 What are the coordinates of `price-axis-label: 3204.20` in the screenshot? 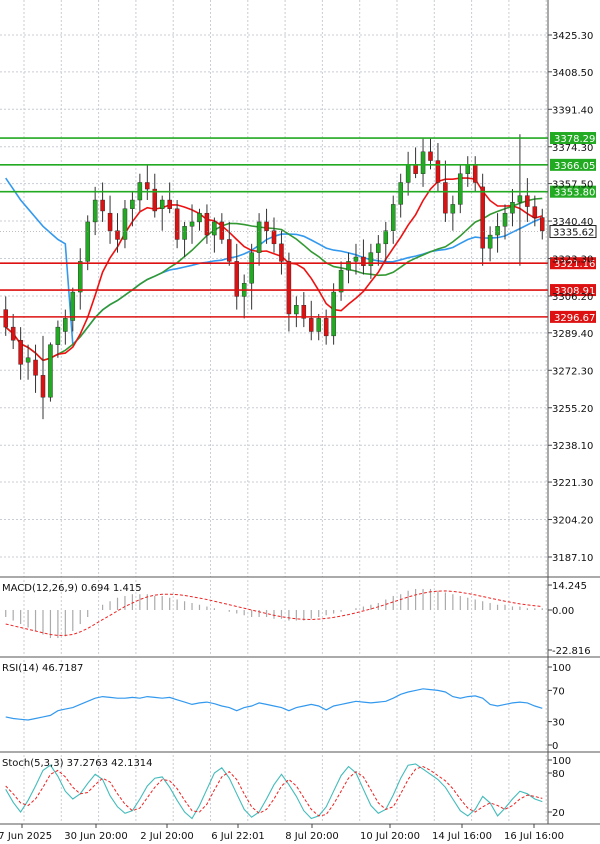 It's located at (572, 521).